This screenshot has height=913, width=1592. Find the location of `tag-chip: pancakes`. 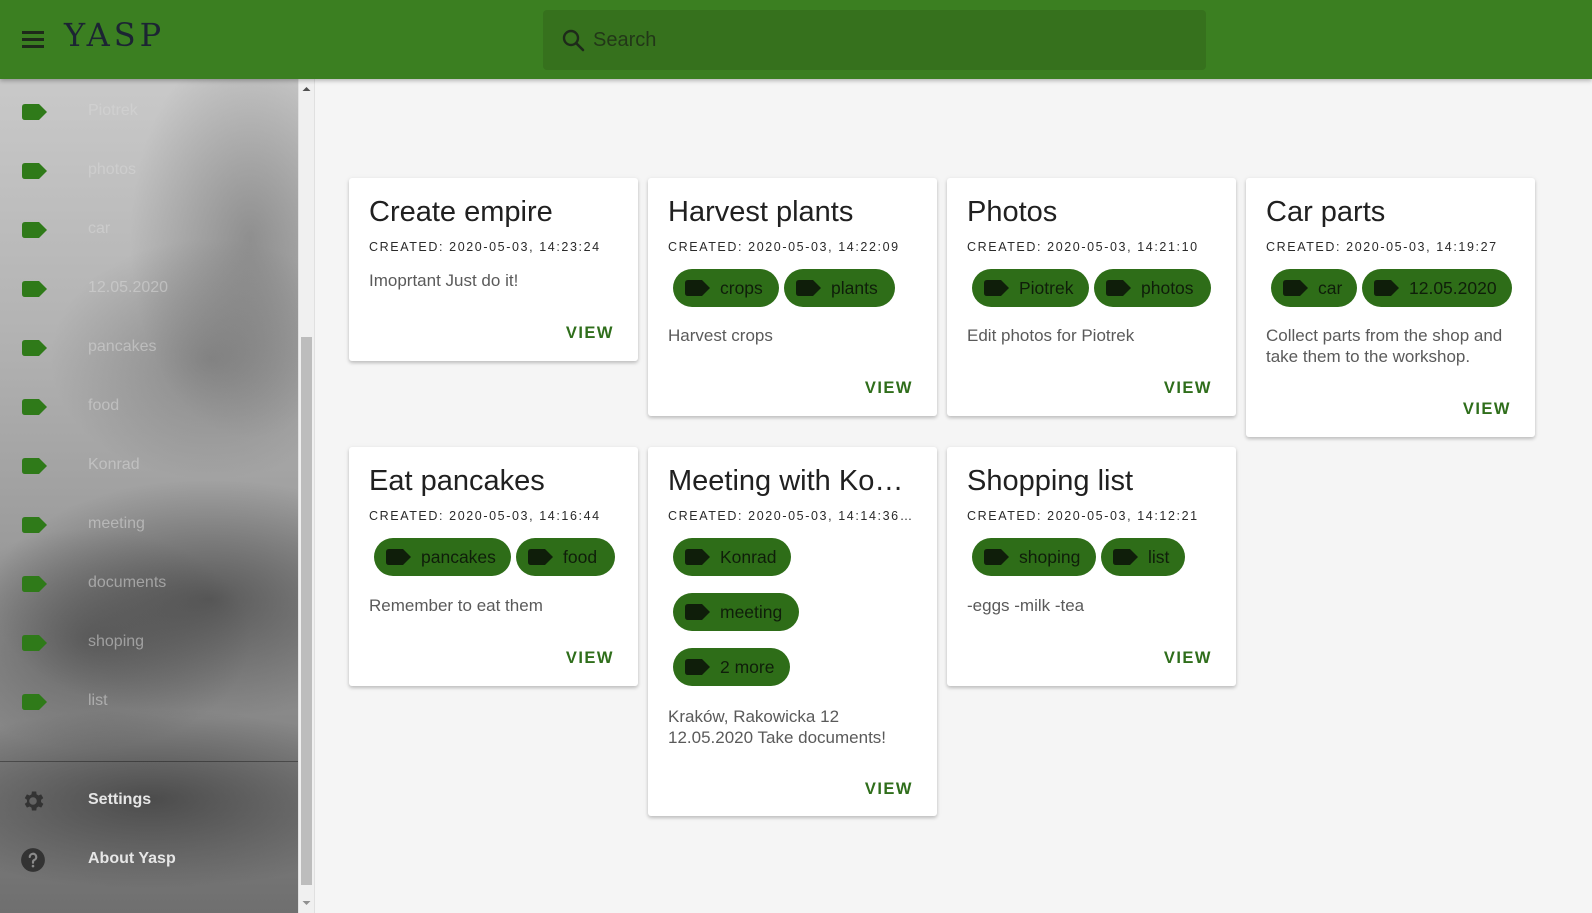

tag-chip: pancakes is located at coordinates (442, 557).